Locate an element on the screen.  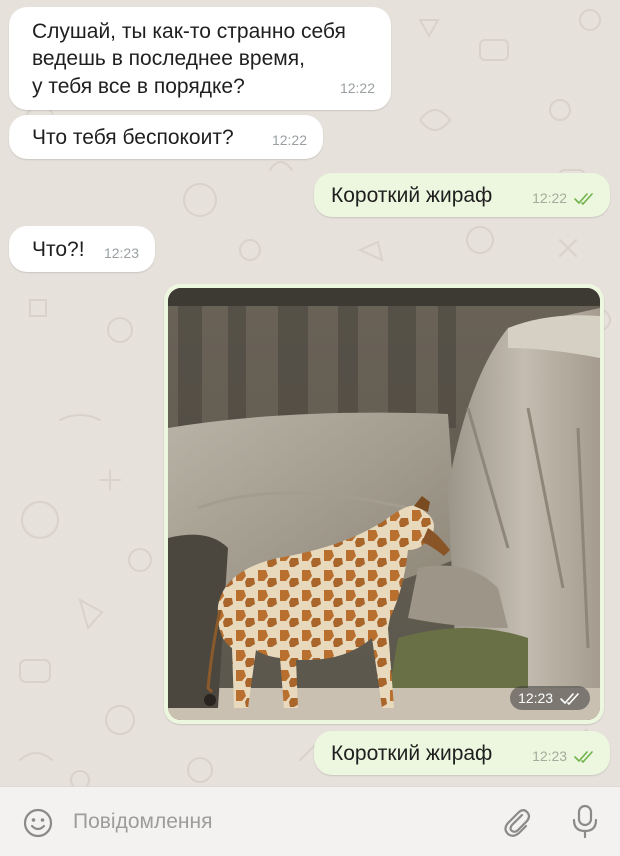
message-bubble-outgoing: Короткий жираф 12:23 is located at coordinates (462, 753).